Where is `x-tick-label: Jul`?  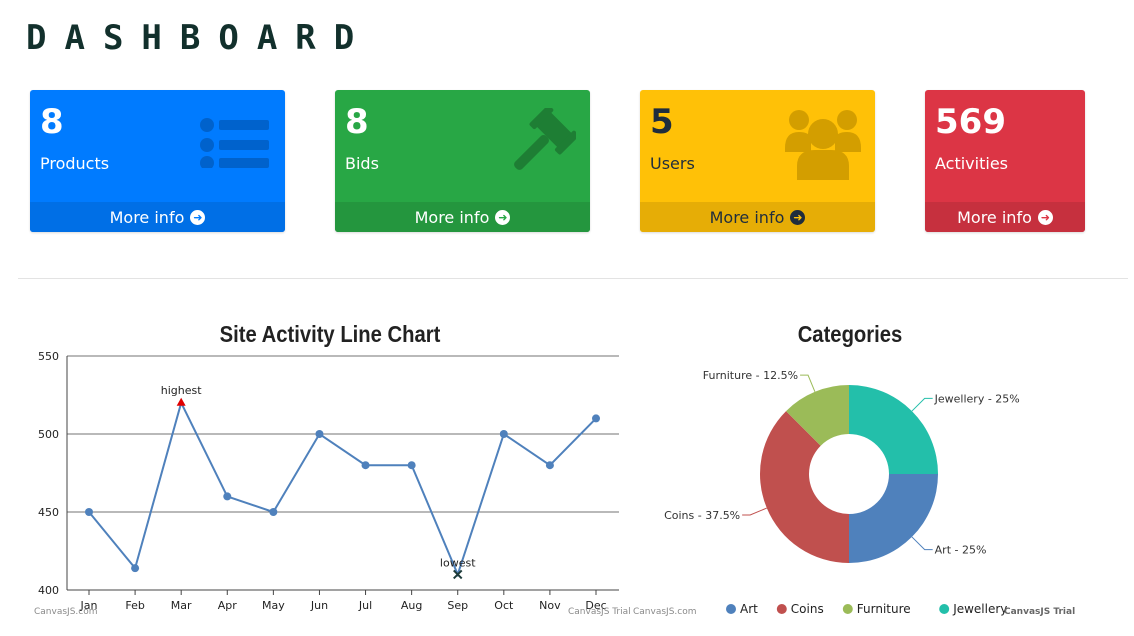
x-tick-label: Jul is located at coordinates (365, 605).